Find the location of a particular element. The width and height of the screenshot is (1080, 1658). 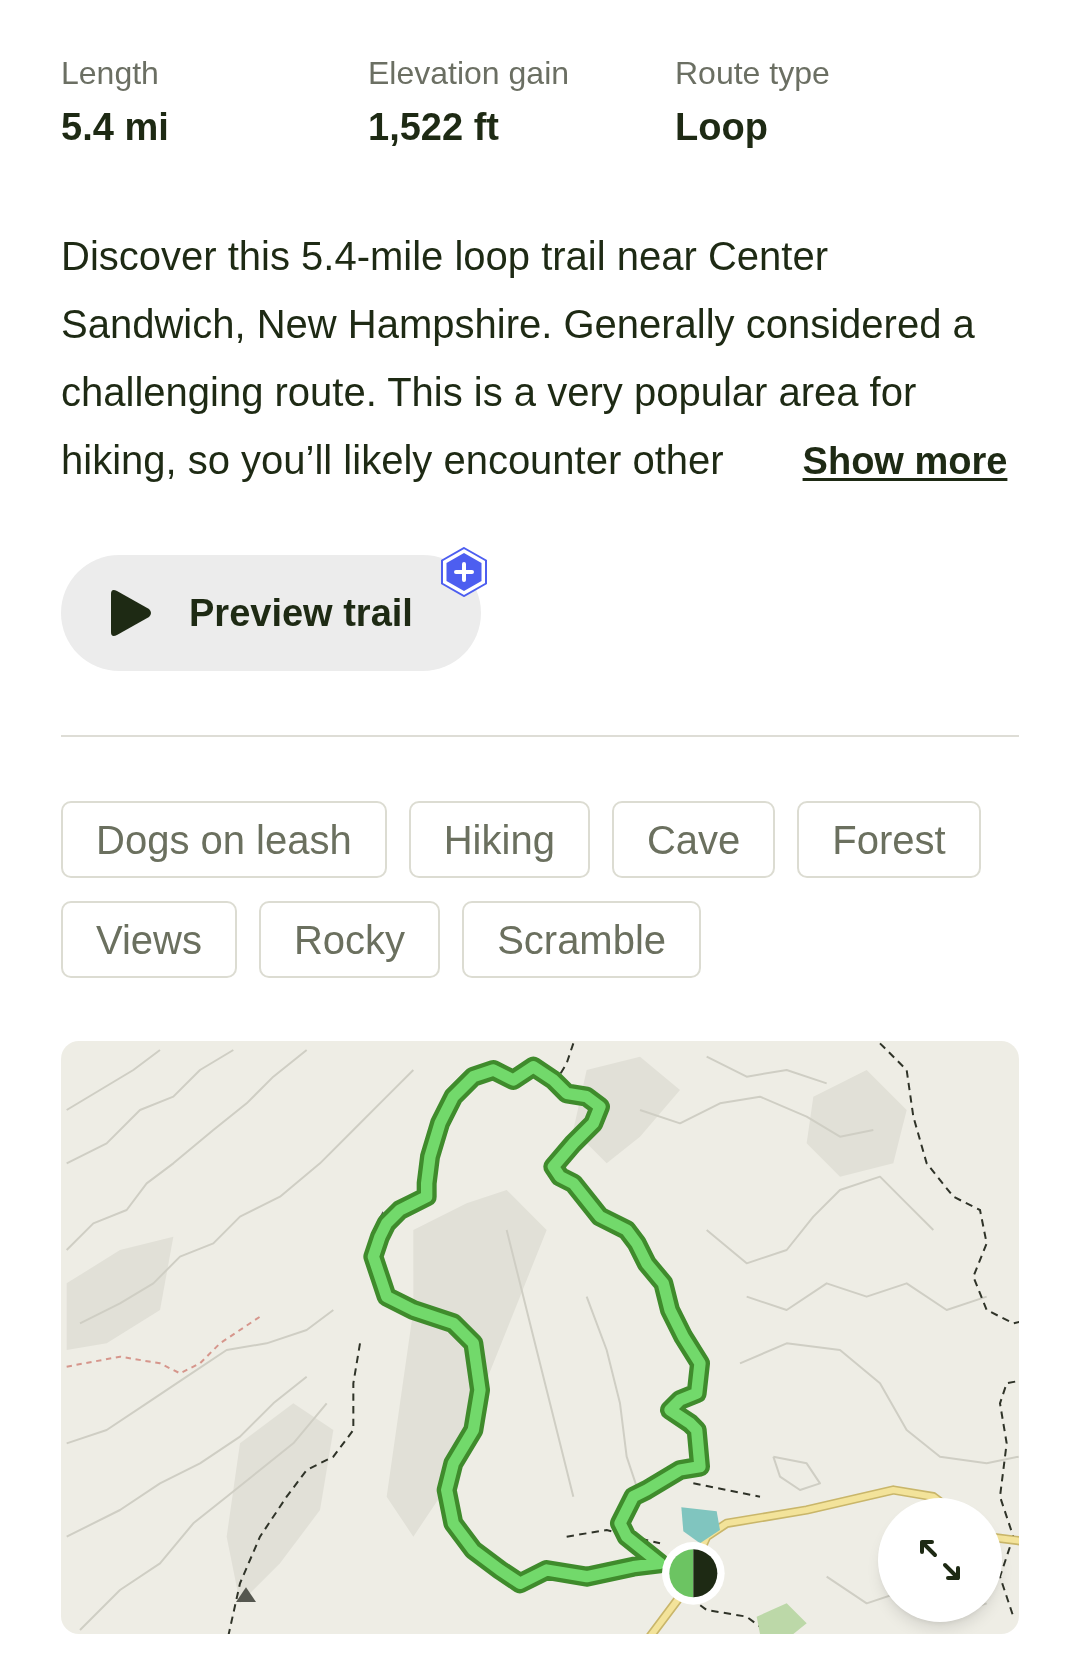

stat-value: 1,522 ft is located at coordinates (433, 127).